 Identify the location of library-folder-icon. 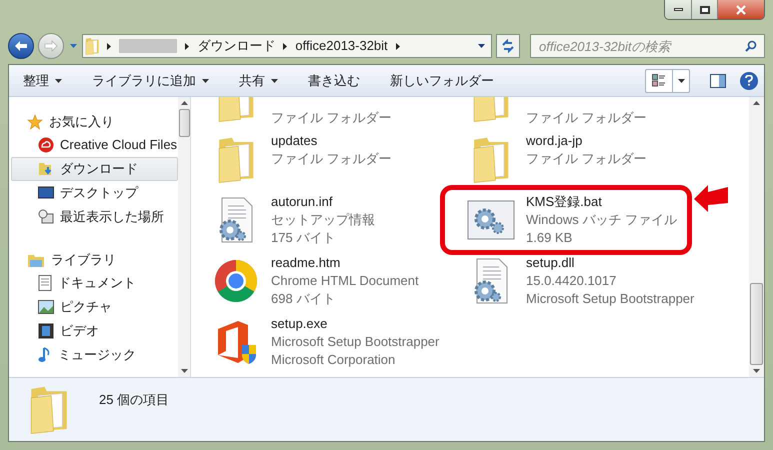
(36, 260).